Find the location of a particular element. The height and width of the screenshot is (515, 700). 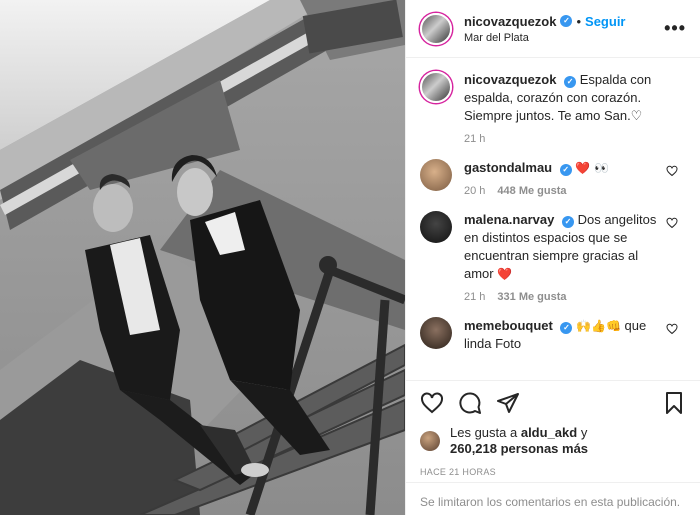

comment-text-block: gastondalmau ✓ ❤️ 👀 is located at coordinates (566, 168).